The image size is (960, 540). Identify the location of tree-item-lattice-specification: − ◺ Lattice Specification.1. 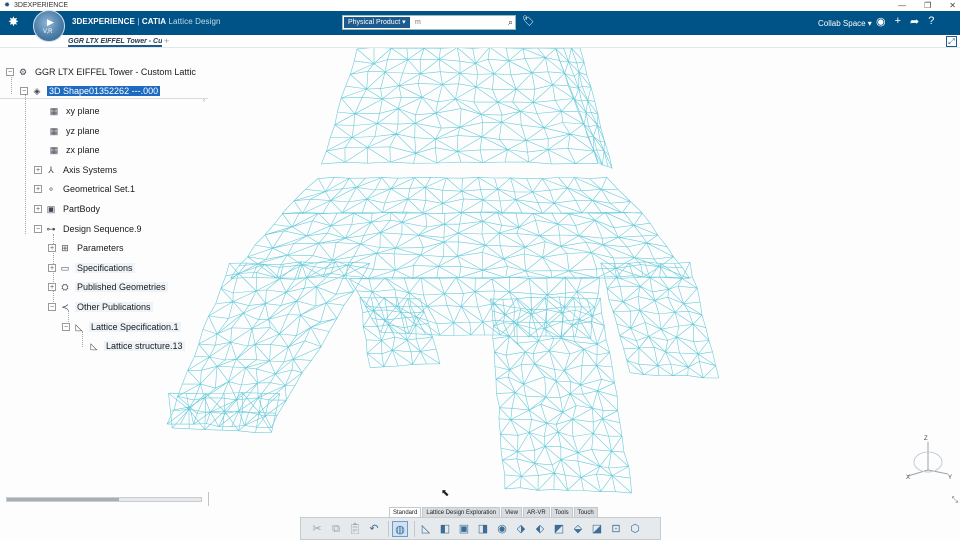
(121, 327).